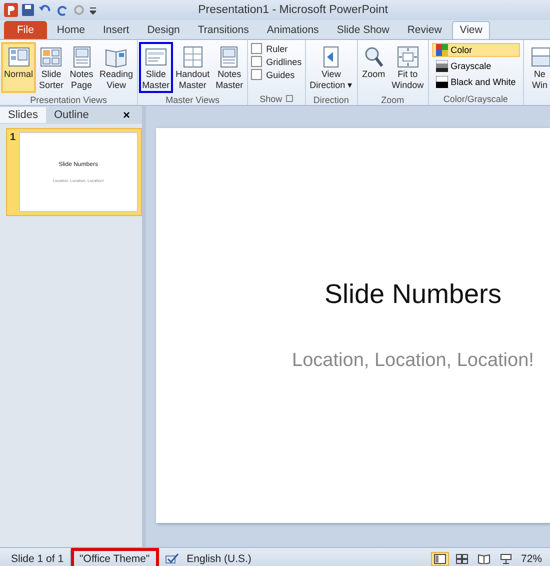 The width and height of the screenshot is (550, 566). What do you see at coordinates (70, 30) in the screenshot?
I see `ribbon-tab: Home` at bounding box center [70, 30].